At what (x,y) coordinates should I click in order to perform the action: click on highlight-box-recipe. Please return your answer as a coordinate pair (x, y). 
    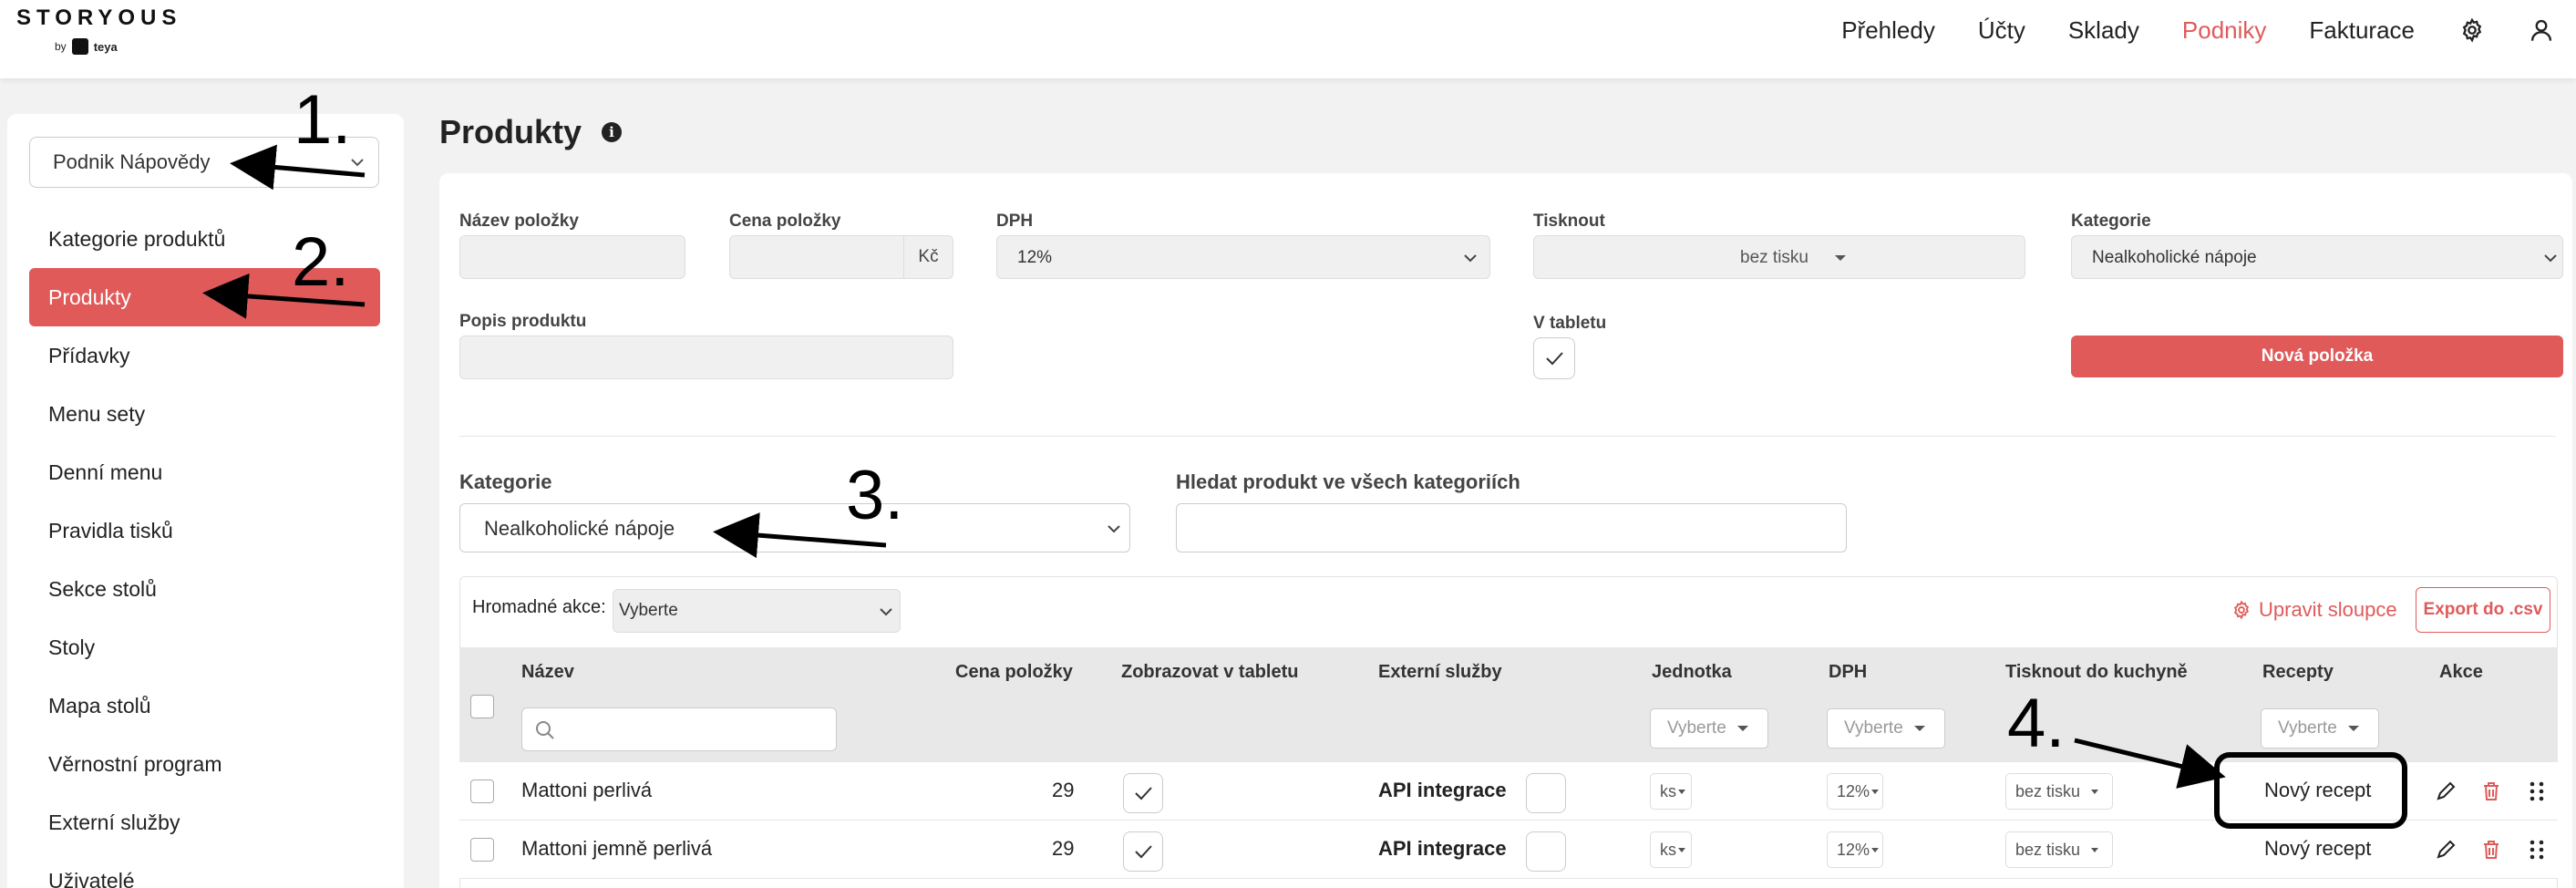
    Looking at the image, I should click on (2310, 790).